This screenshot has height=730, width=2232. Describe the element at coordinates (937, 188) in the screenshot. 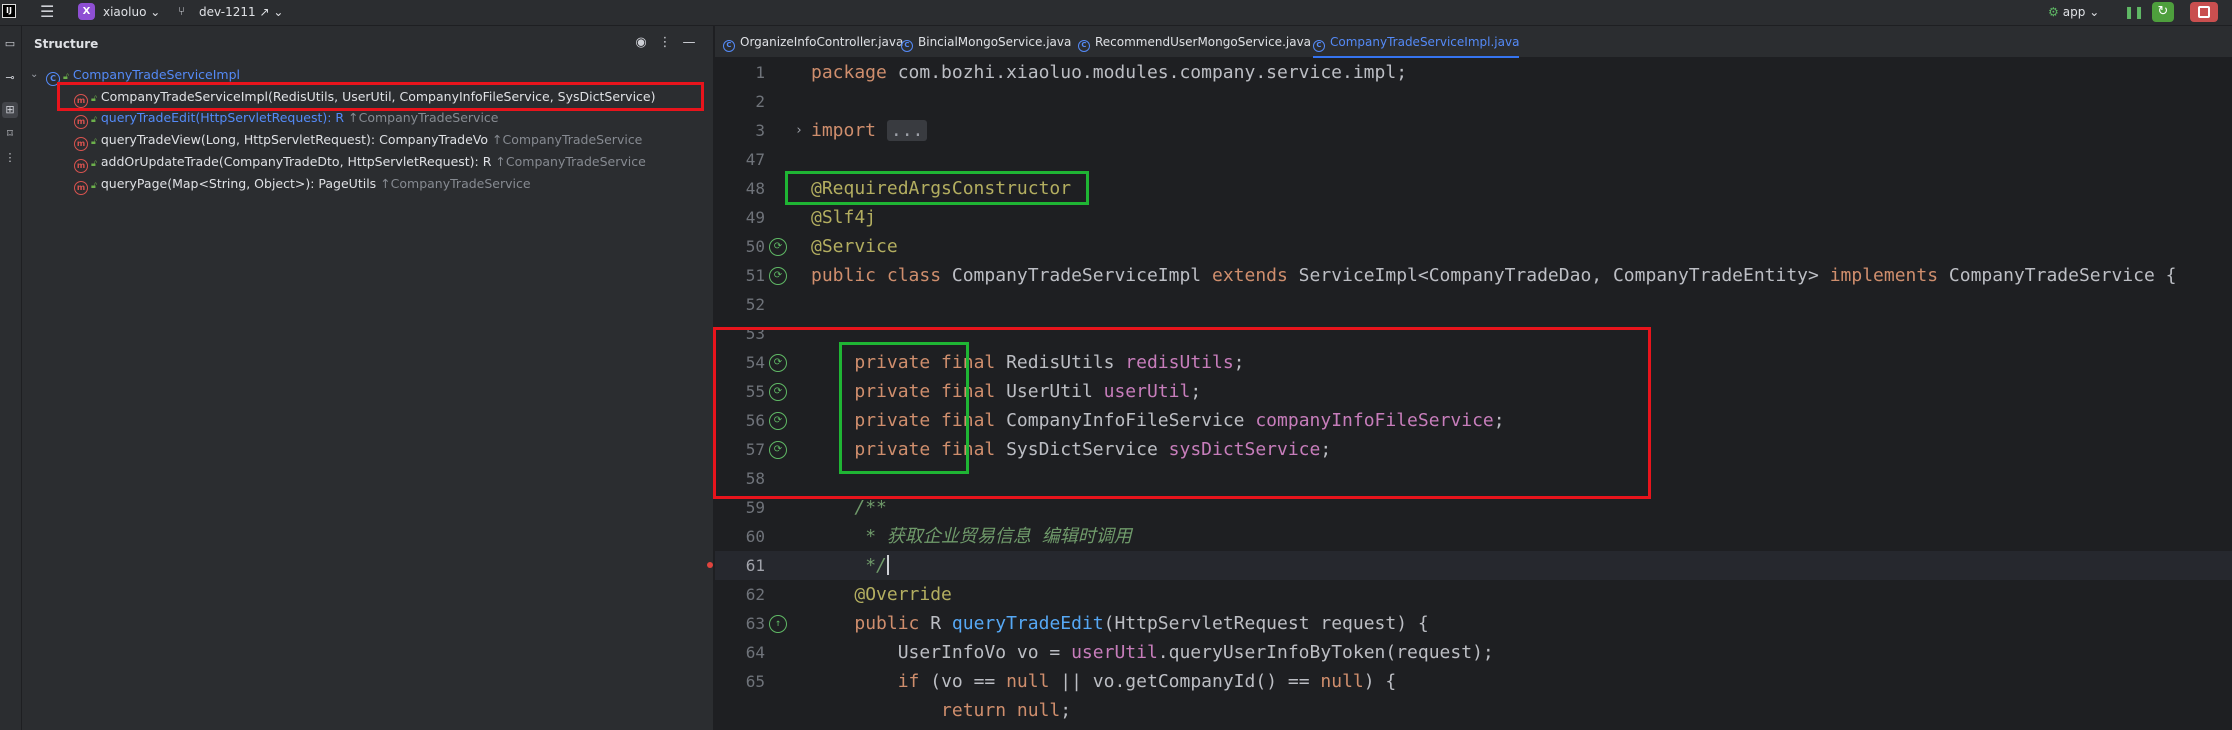

I see `highlight-box-required-args` at that location.